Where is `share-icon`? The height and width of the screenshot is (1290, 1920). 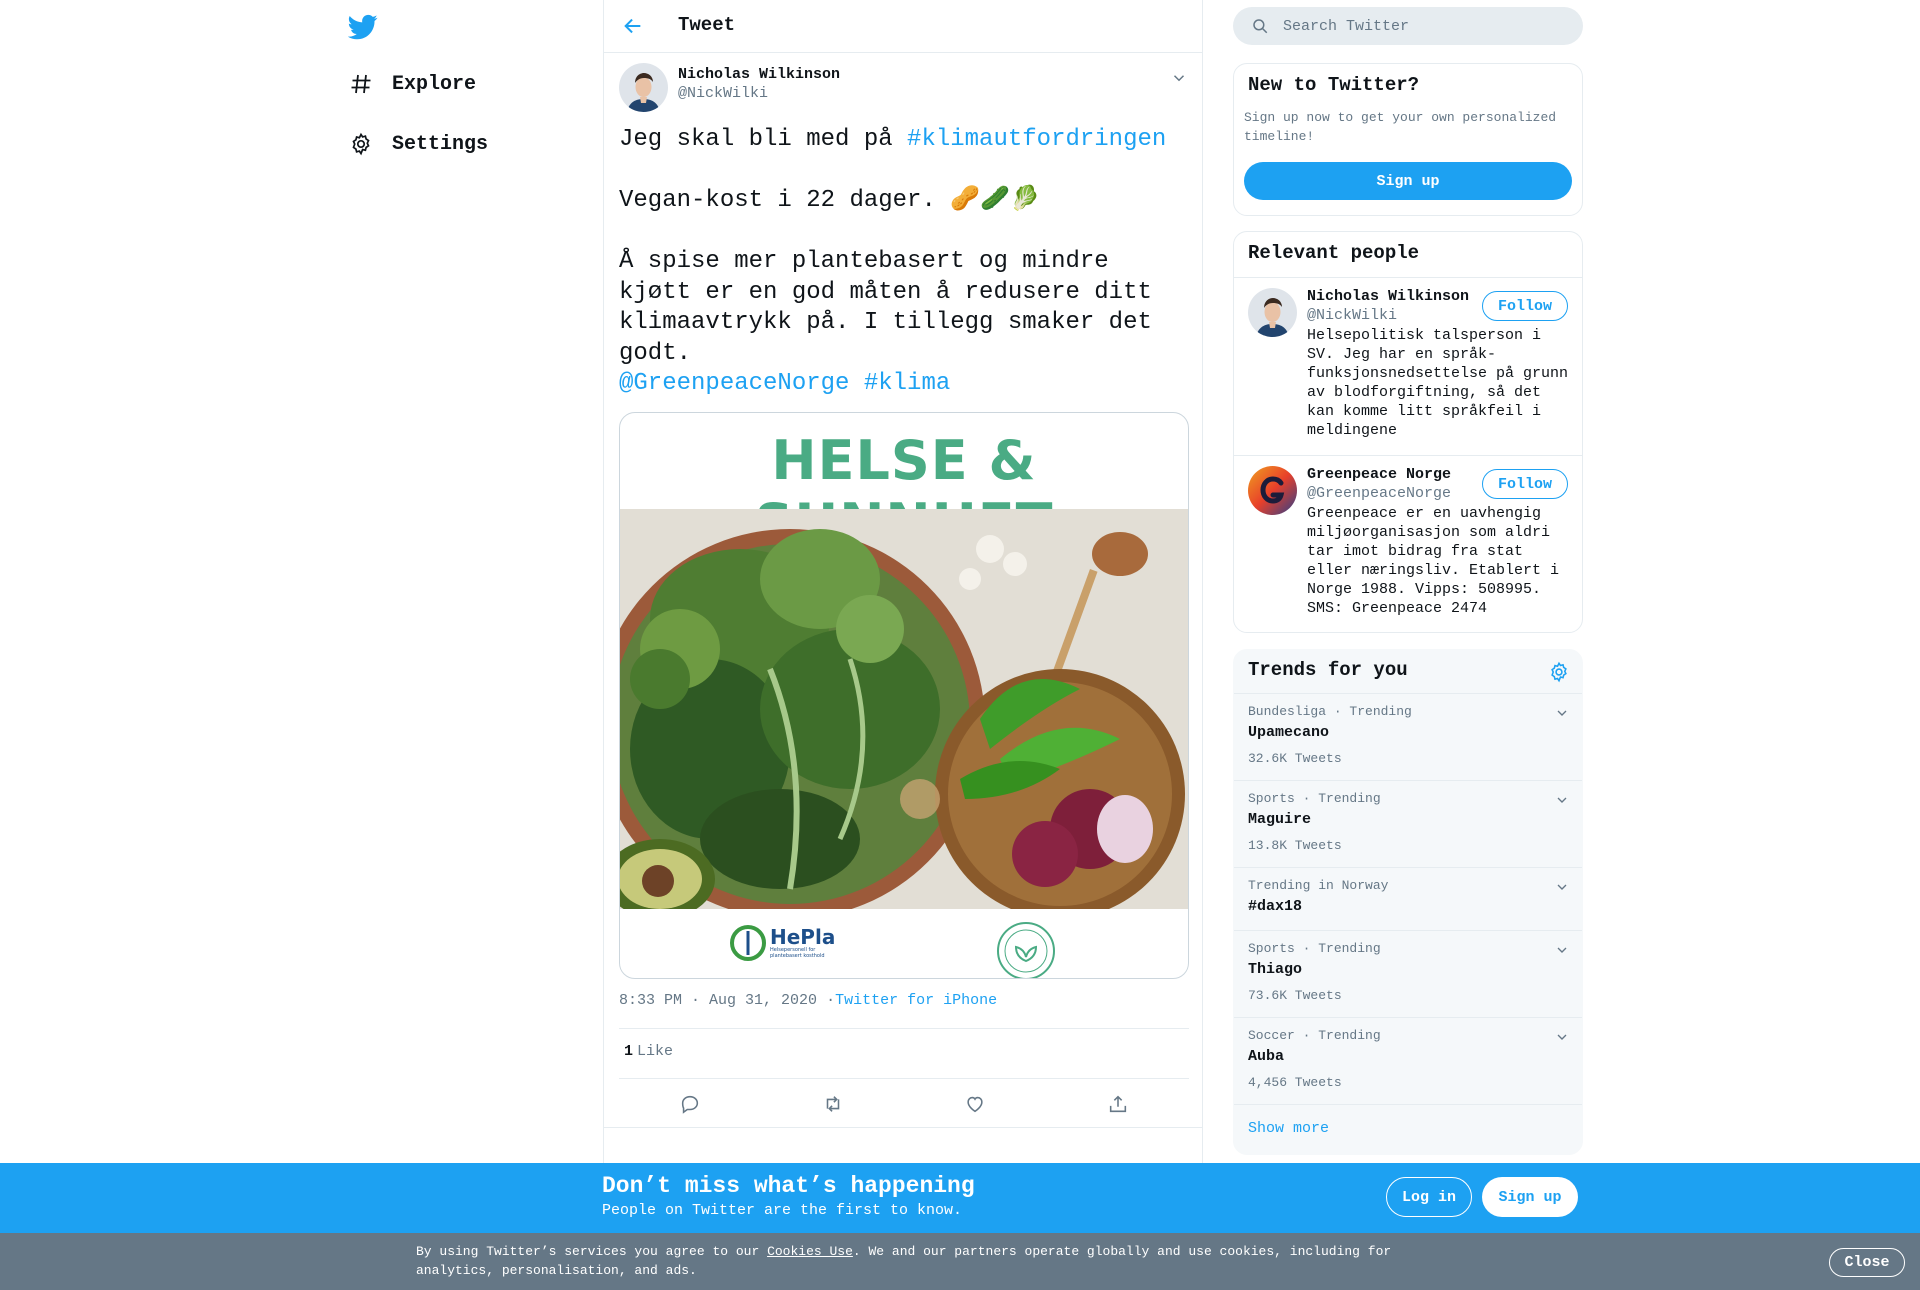 share-icon is located at coordinates (1118, 1104).